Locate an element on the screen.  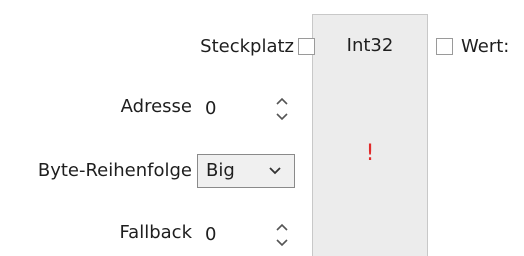
error-indicator: ! is located at coordinates (370, 153).